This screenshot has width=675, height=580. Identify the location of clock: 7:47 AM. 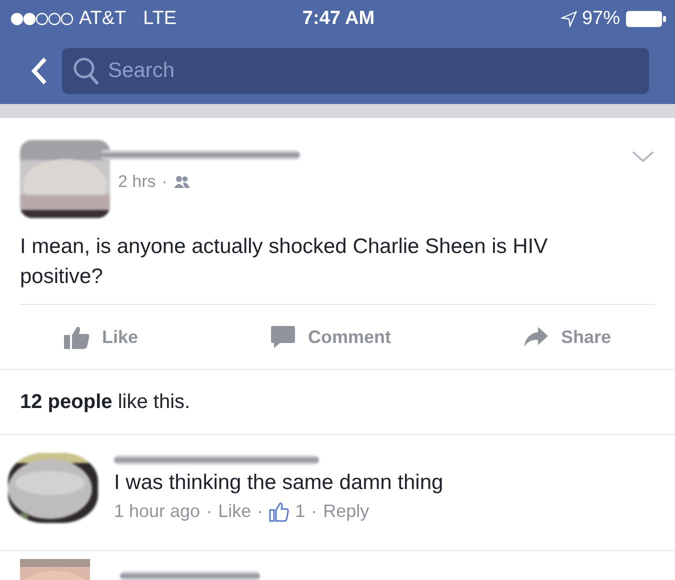
(338, 19).